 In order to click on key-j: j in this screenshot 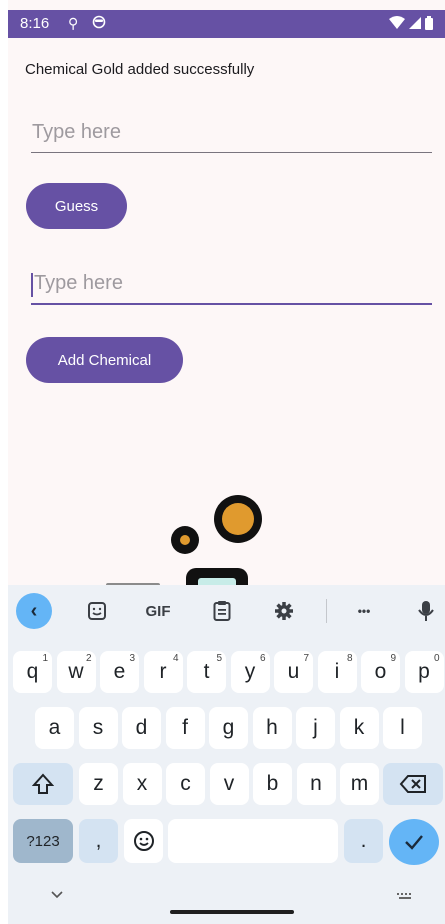, I will do `click(315, 728)`.